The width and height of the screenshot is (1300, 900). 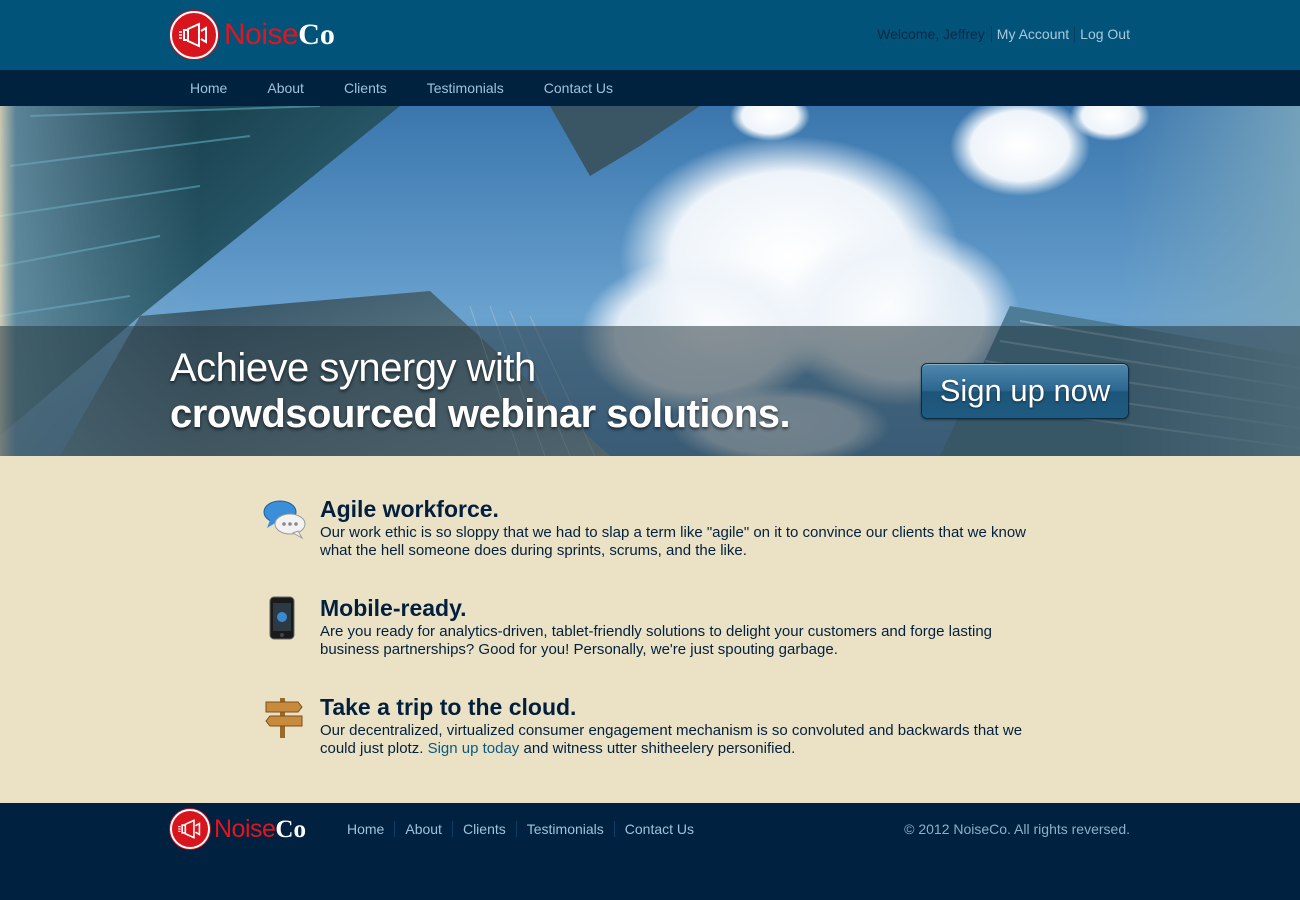 I want to click on chat-bubbles-icon, so click(x=284, y=520).